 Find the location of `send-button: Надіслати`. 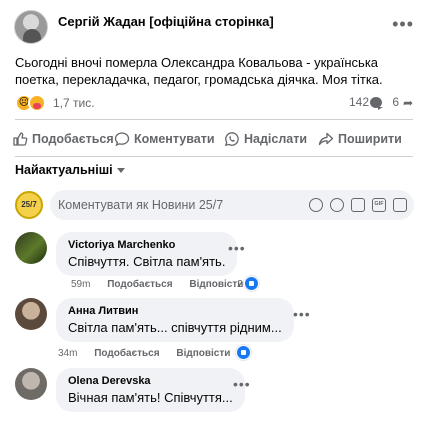

send-button: Надіслати is located at coordinates (265, 139).